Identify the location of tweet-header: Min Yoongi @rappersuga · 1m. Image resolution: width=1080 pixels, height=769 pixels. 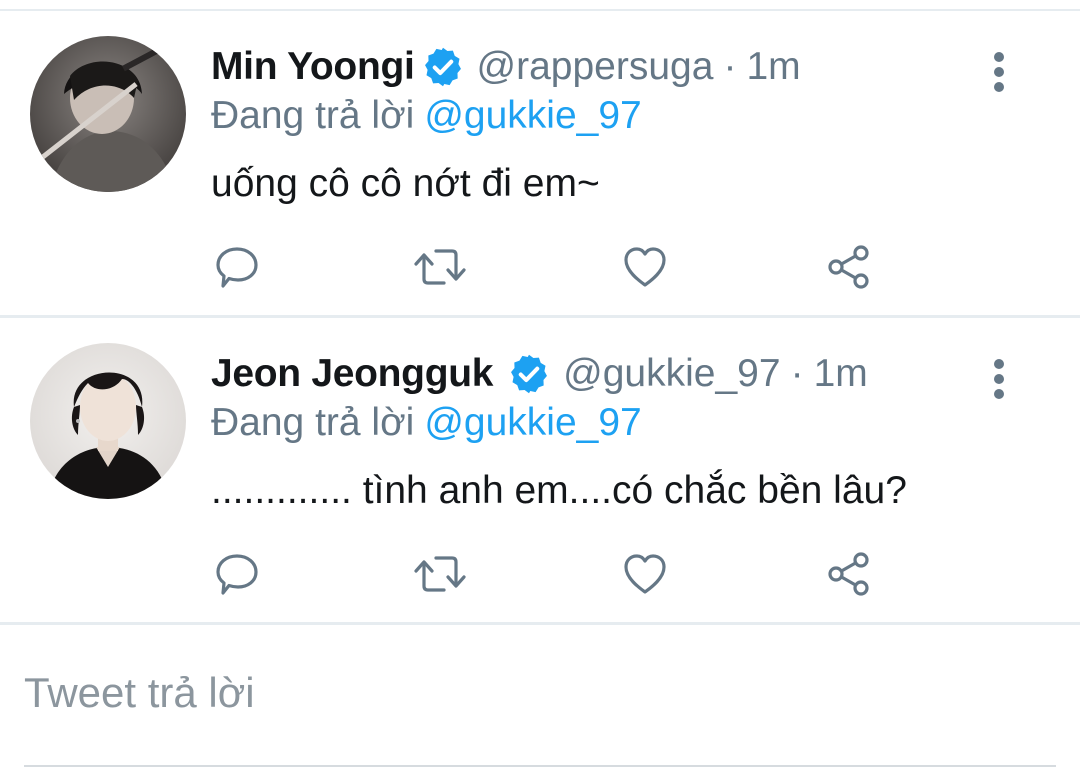
(506, 67).